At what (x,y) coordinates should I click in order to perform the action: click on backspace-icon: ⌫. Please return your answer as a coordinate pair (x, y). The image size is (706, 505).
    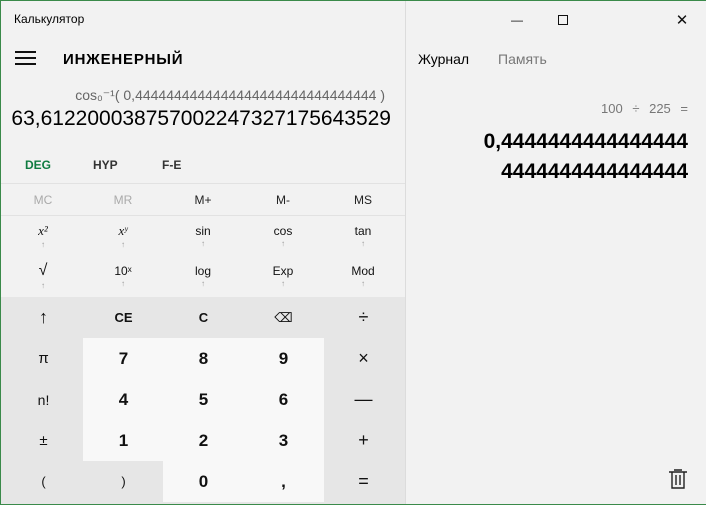
    Looking at the image, I should click on (283, 317).